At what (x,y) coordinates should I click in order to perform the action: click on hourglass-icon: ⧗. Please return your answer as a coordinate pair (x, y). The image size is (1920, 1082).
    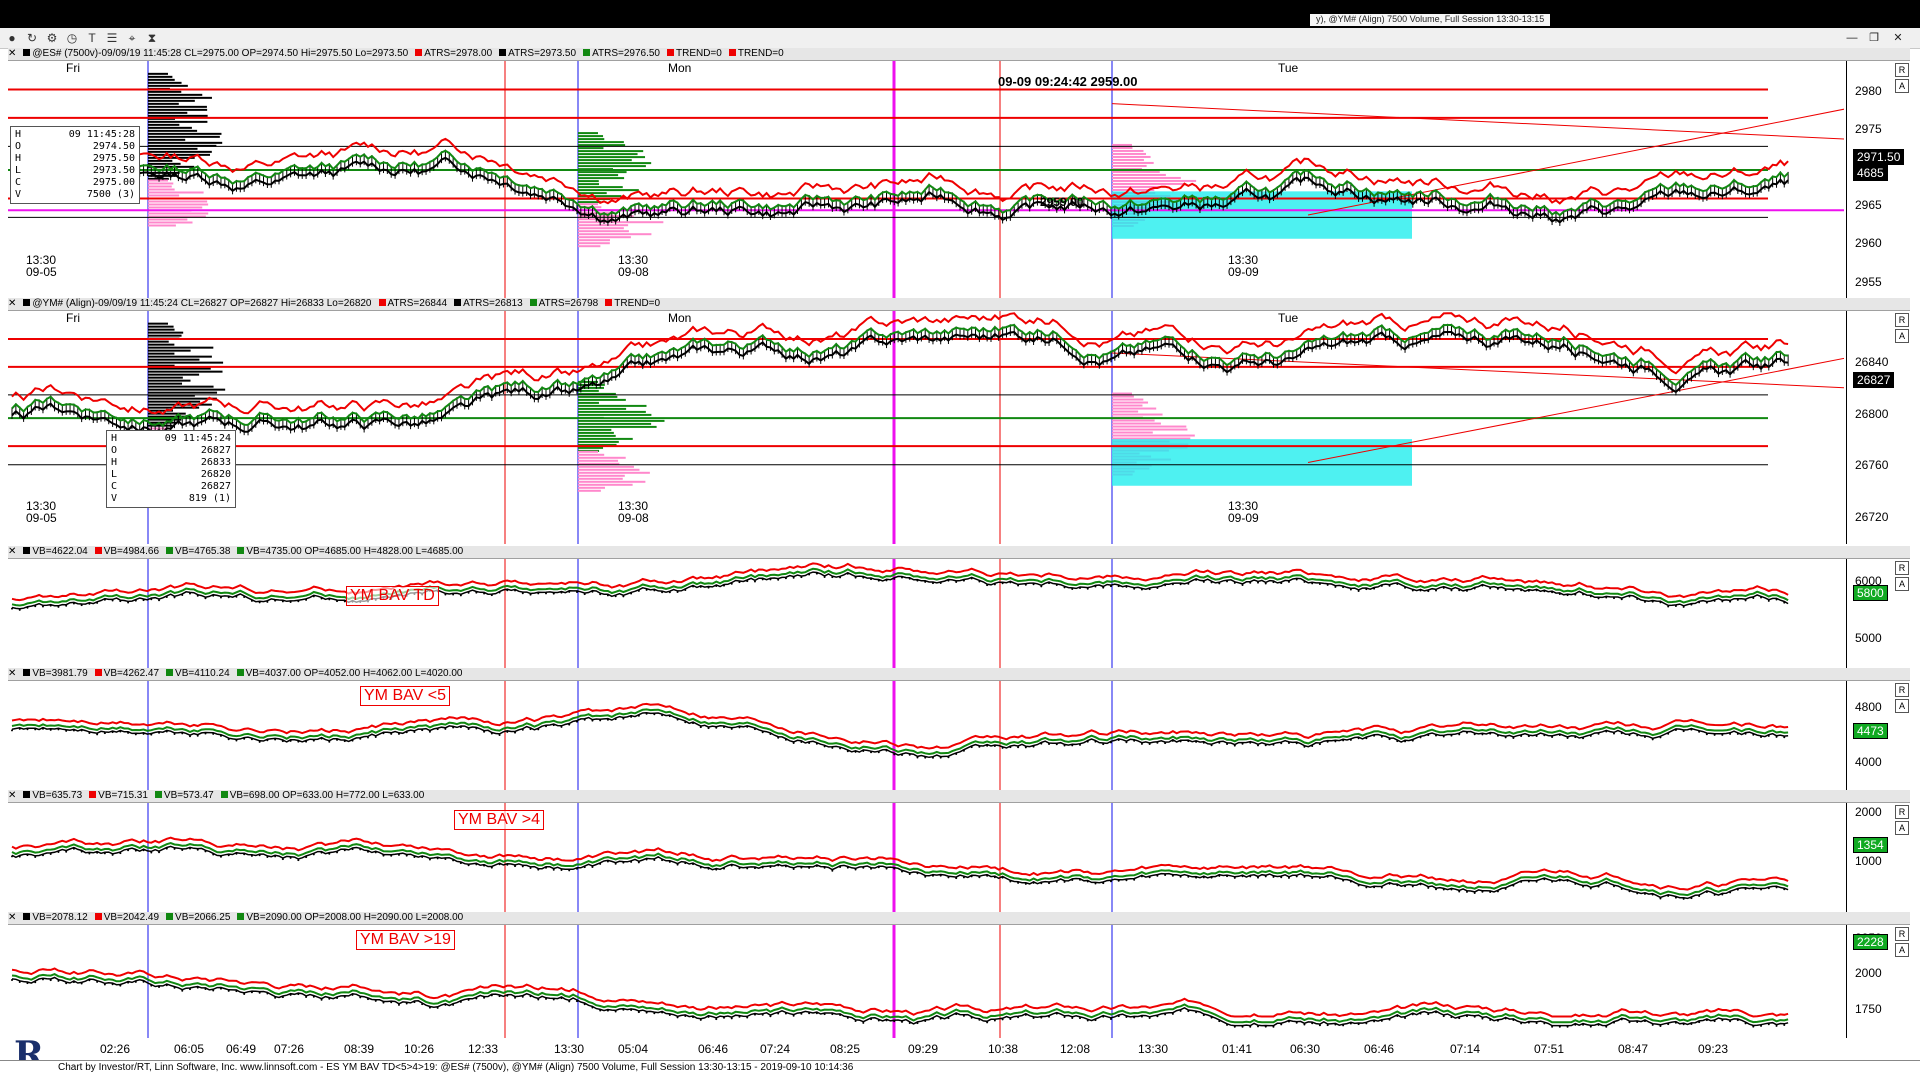
    Looking at the image, I should click on (152, 38).